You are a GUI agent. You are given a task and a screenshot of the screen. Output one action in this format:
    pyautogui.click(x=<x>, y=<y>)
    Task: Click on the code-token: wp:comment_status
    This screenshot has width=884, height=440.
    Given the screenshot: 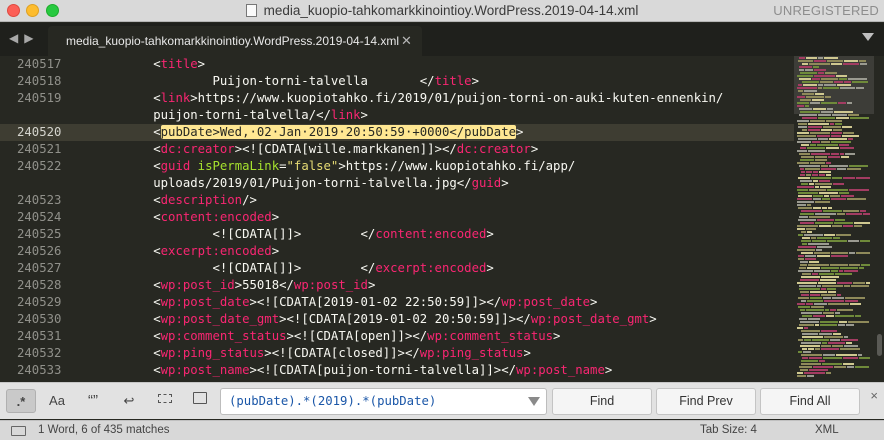 What is the action you would take?
    pyautogui.click(x=490, y=336)
    